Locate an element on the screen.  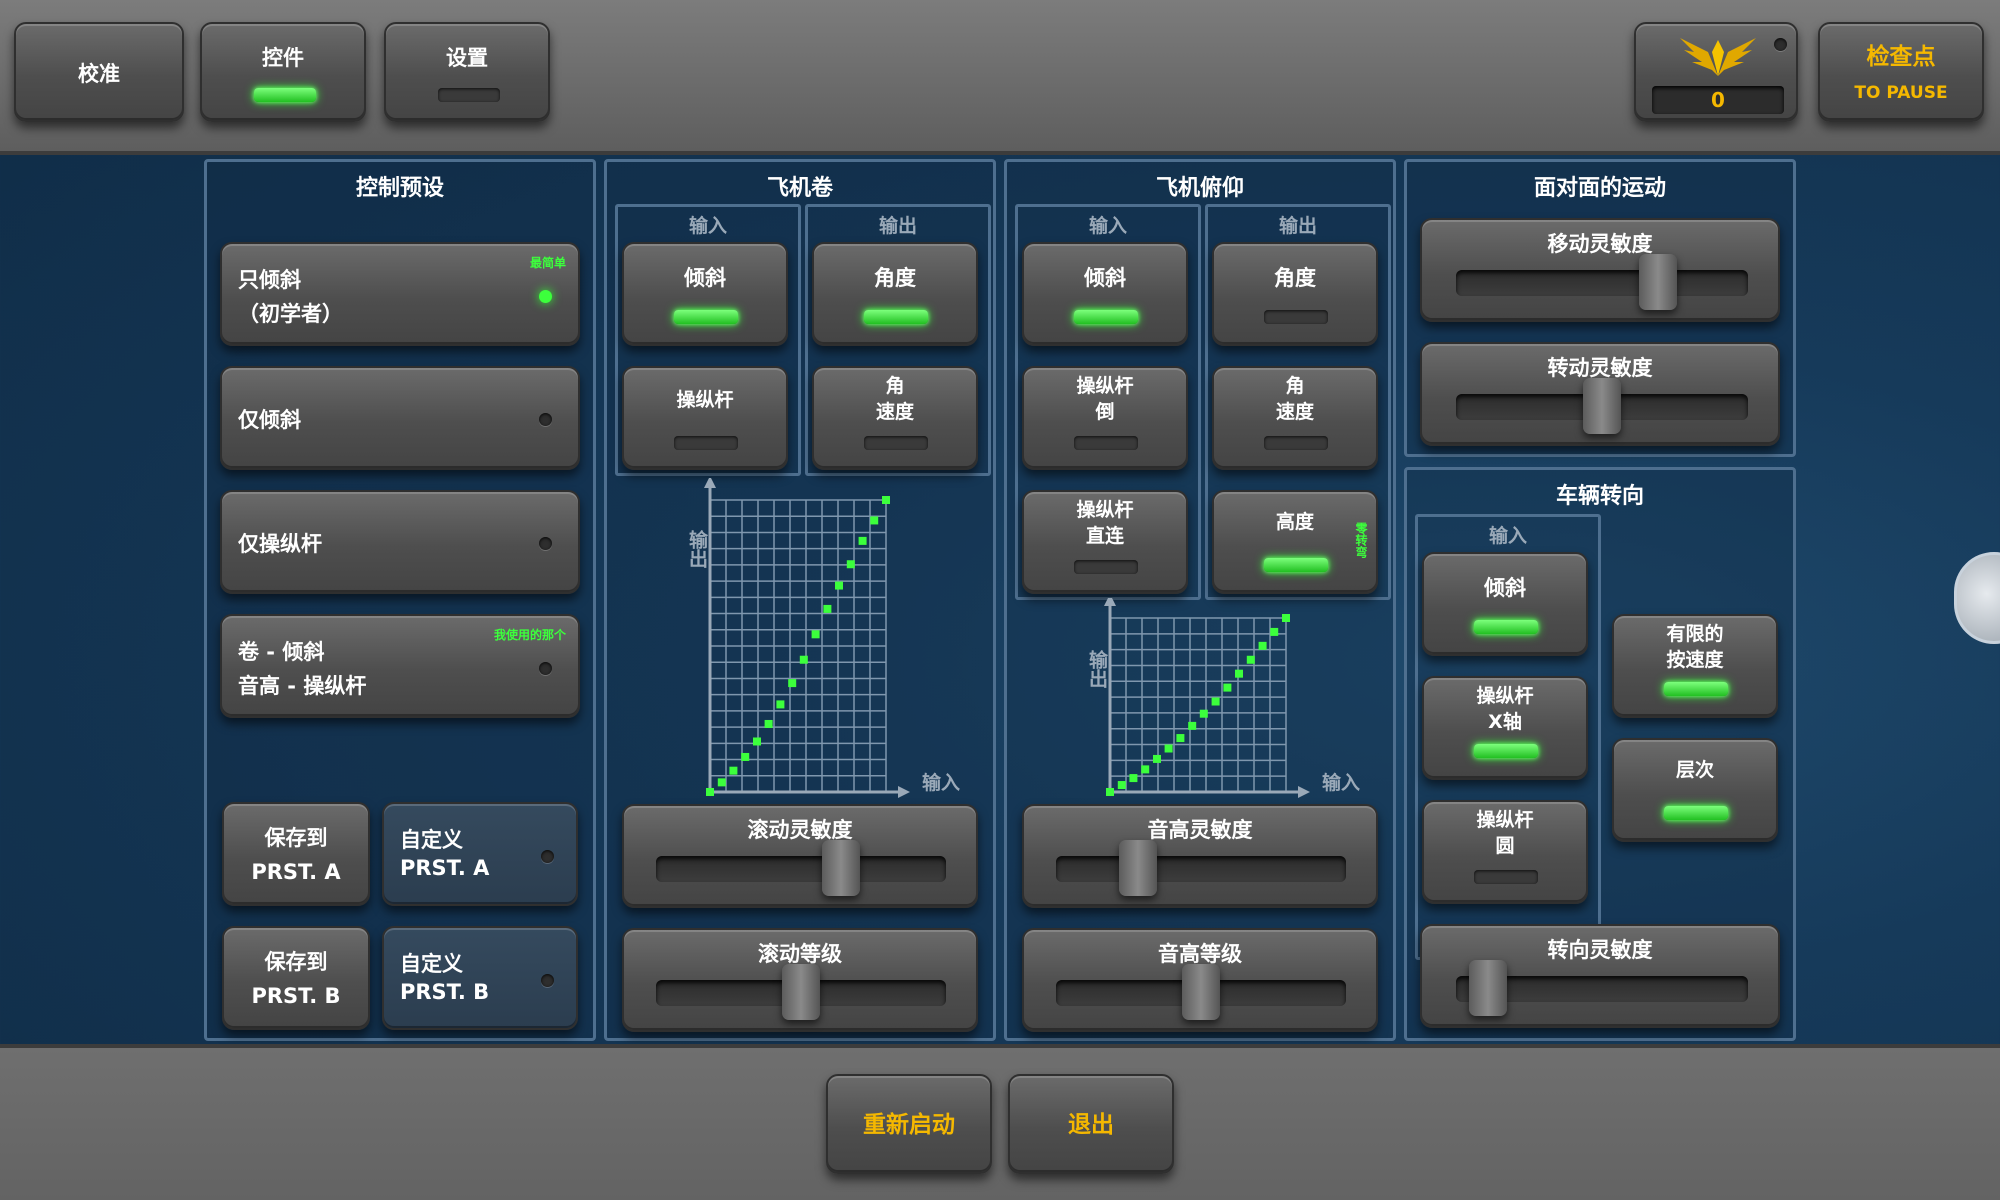
roll-output-rate-label: 角 is located at coordinates (895, 386).